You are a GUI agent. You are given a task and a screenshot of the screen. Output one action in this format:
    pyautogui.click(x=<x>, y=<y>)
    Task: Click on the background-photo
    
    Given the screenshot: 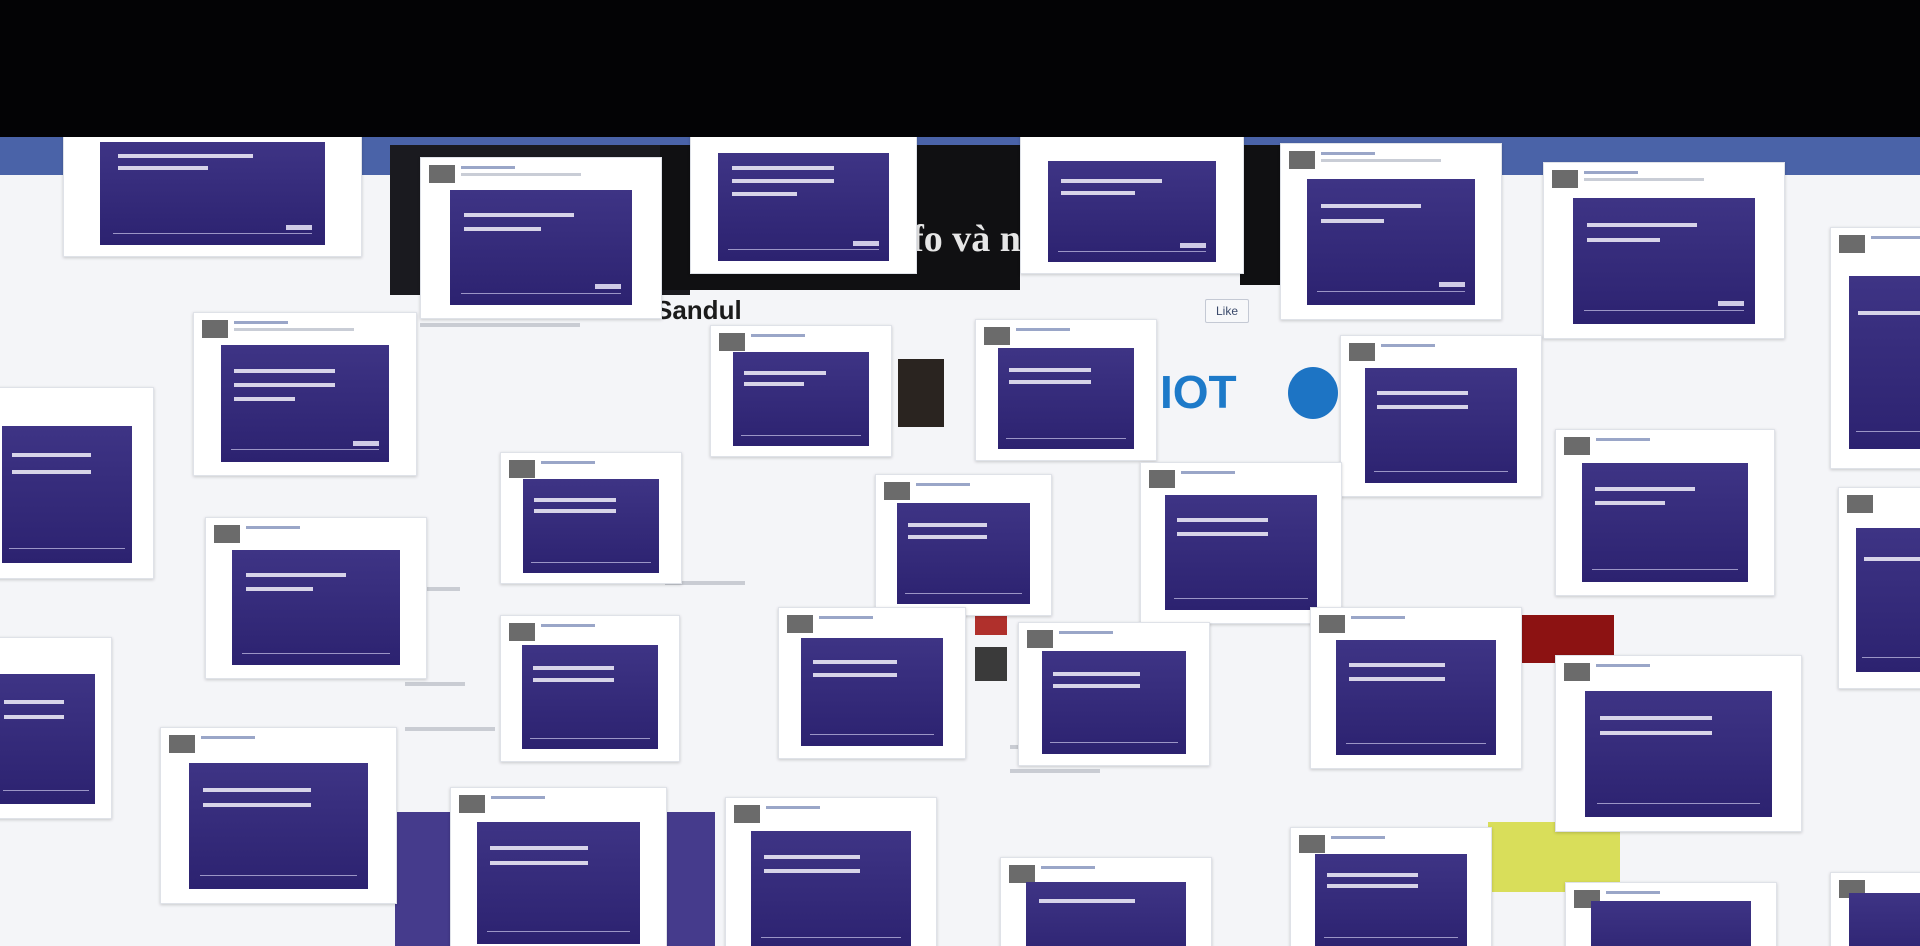 What is the action you would take?
    pyautogui.click(x=1260, y=215)
    